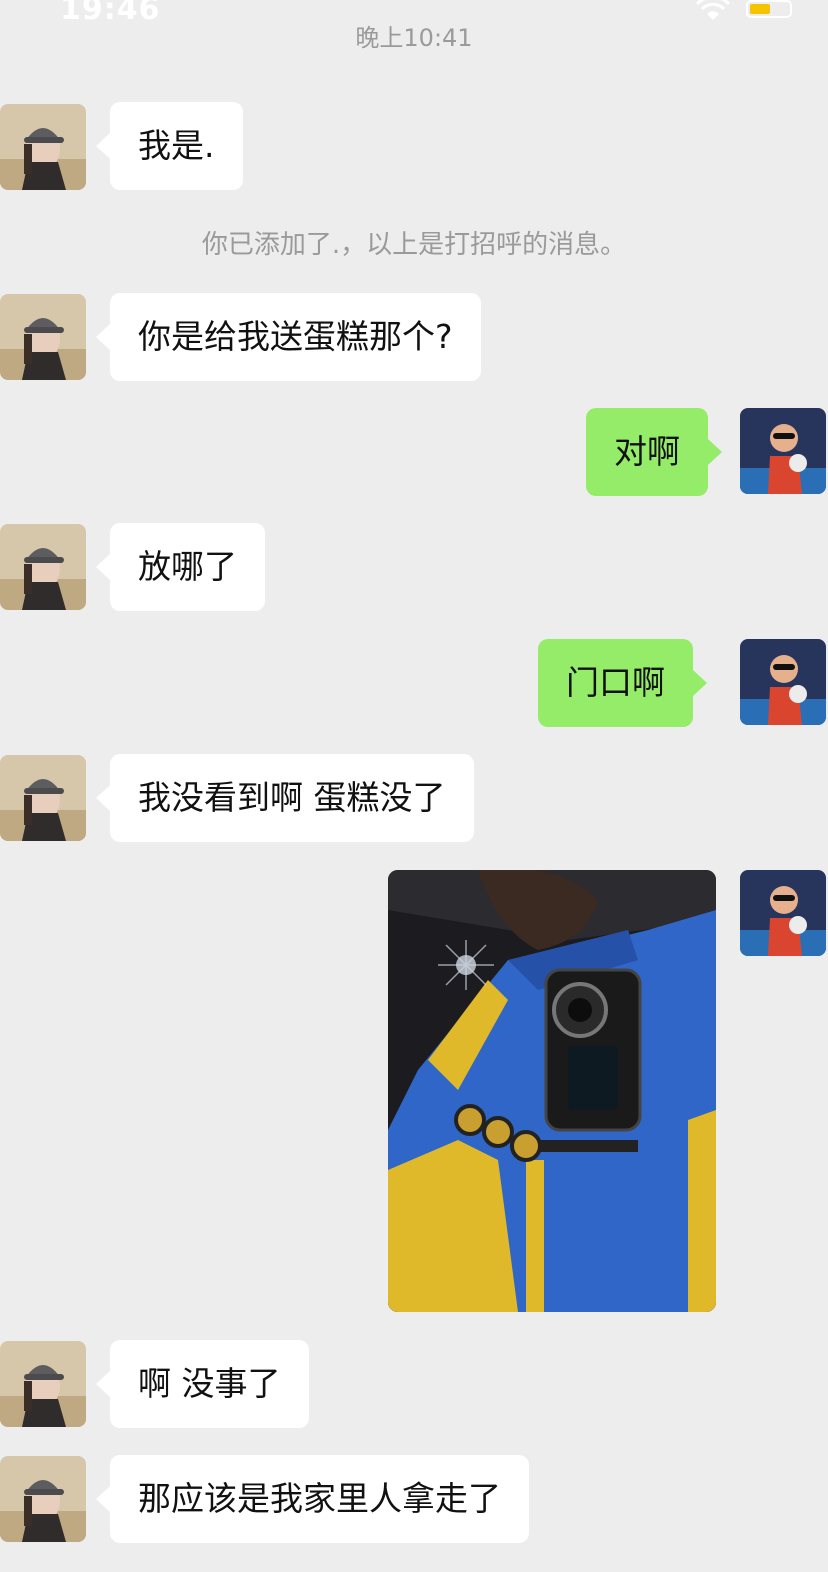 The height and width of the screenshot is (1572, 828). What do you see at coordinates (285, 798) in the screenshot?
I see `message-bubble-incoming: 我没看到啊 蛋糕没了` at bounding box center [285, 798].